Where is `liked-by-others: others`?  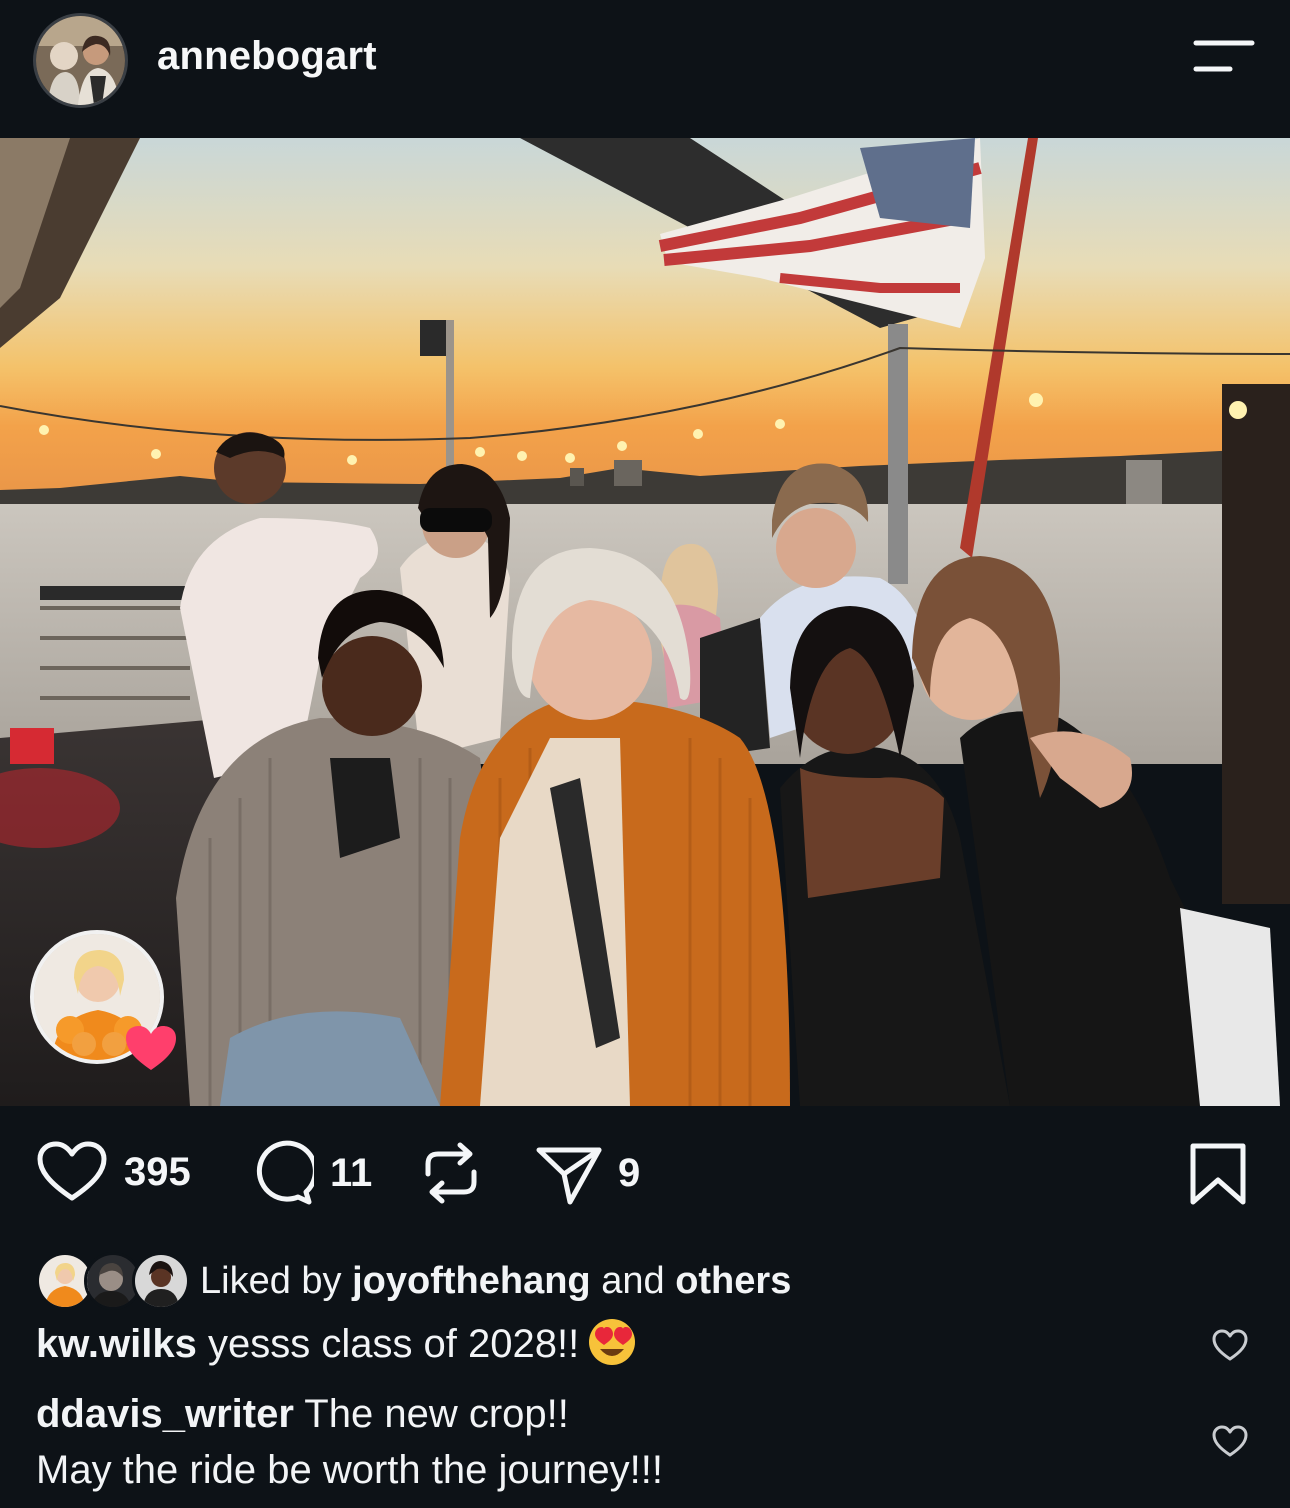
liked-by-others: others is located at coordinates (733, 1281).